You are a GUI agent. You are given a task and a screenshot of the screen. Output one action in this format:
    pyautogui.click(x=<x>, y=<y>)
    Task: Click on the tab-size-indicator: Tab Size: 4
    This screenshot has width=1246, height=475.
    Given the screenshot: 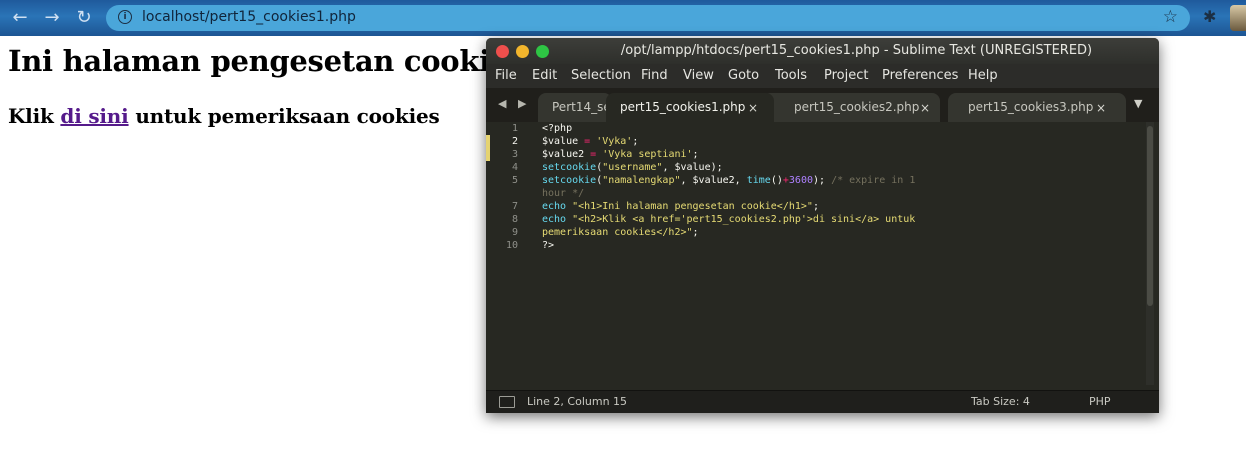 What is the action you would take?
    pyautogui.click(x=1000, y=401)
    